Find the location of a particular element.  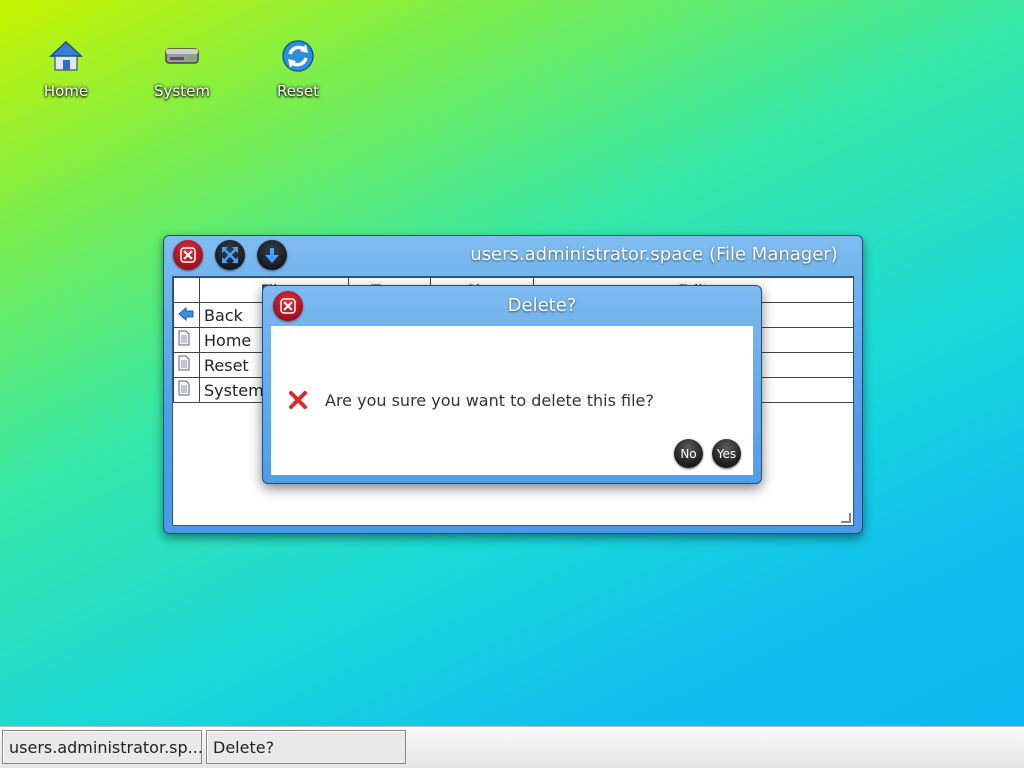

back-arrow-icon is located at coordinates (186, 315).